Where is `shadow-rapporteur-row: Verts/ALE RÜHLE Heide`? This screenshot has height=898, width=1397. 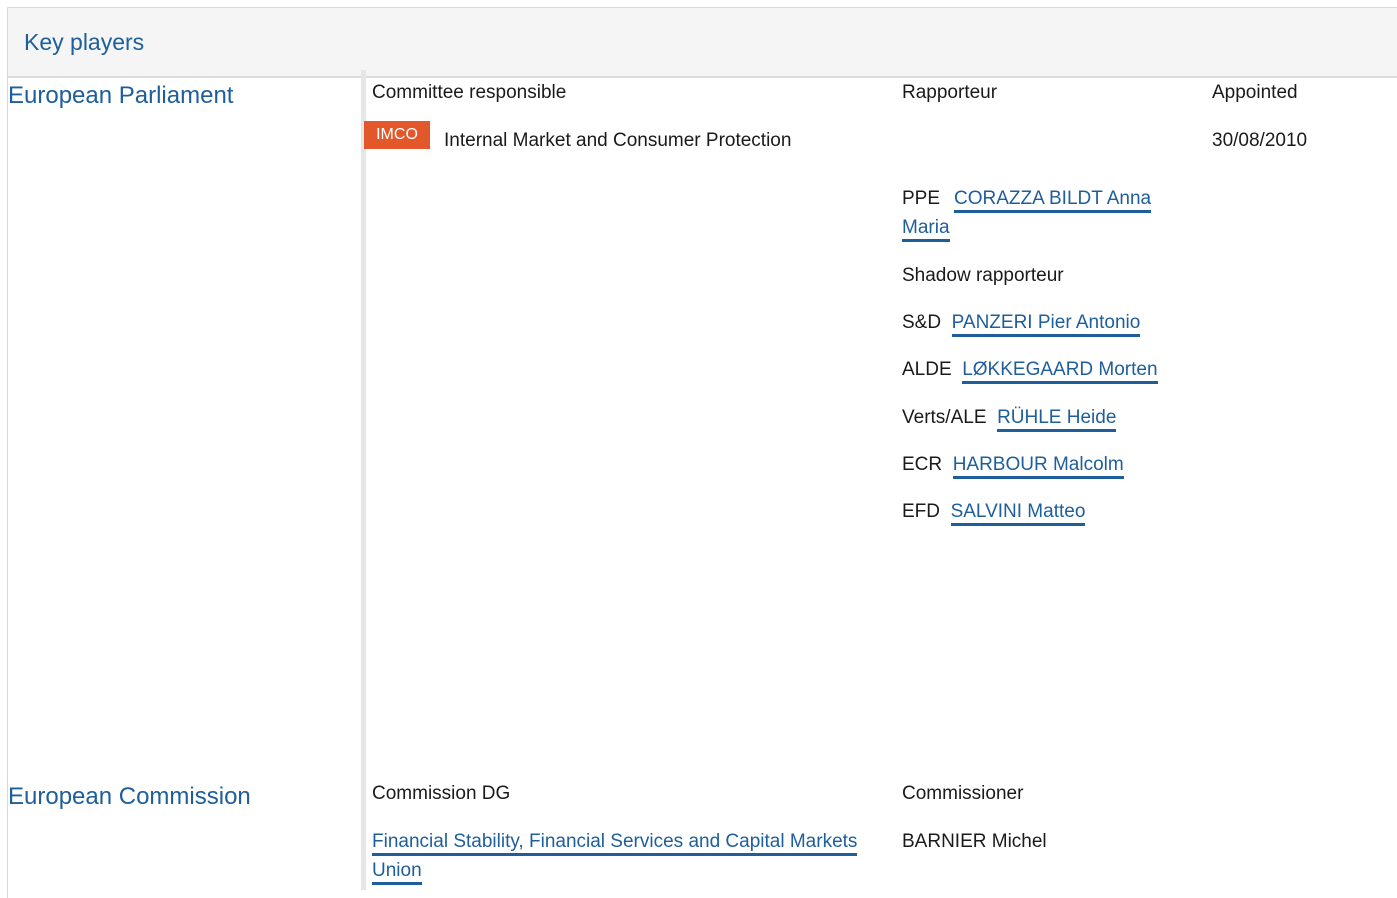
shadow-rapporteur-row: Verts/ALE RÜHLE Heide is located at coordinates (1009, 419).